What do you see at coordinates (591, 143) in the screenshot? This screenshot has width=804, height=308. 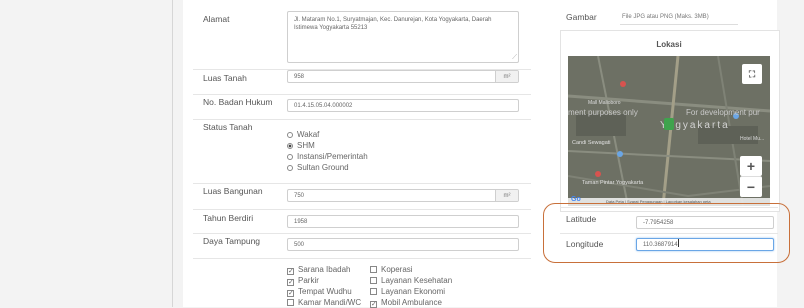 I see `map-place-label: Candi Sewagati` at bounding box center [591, 143].